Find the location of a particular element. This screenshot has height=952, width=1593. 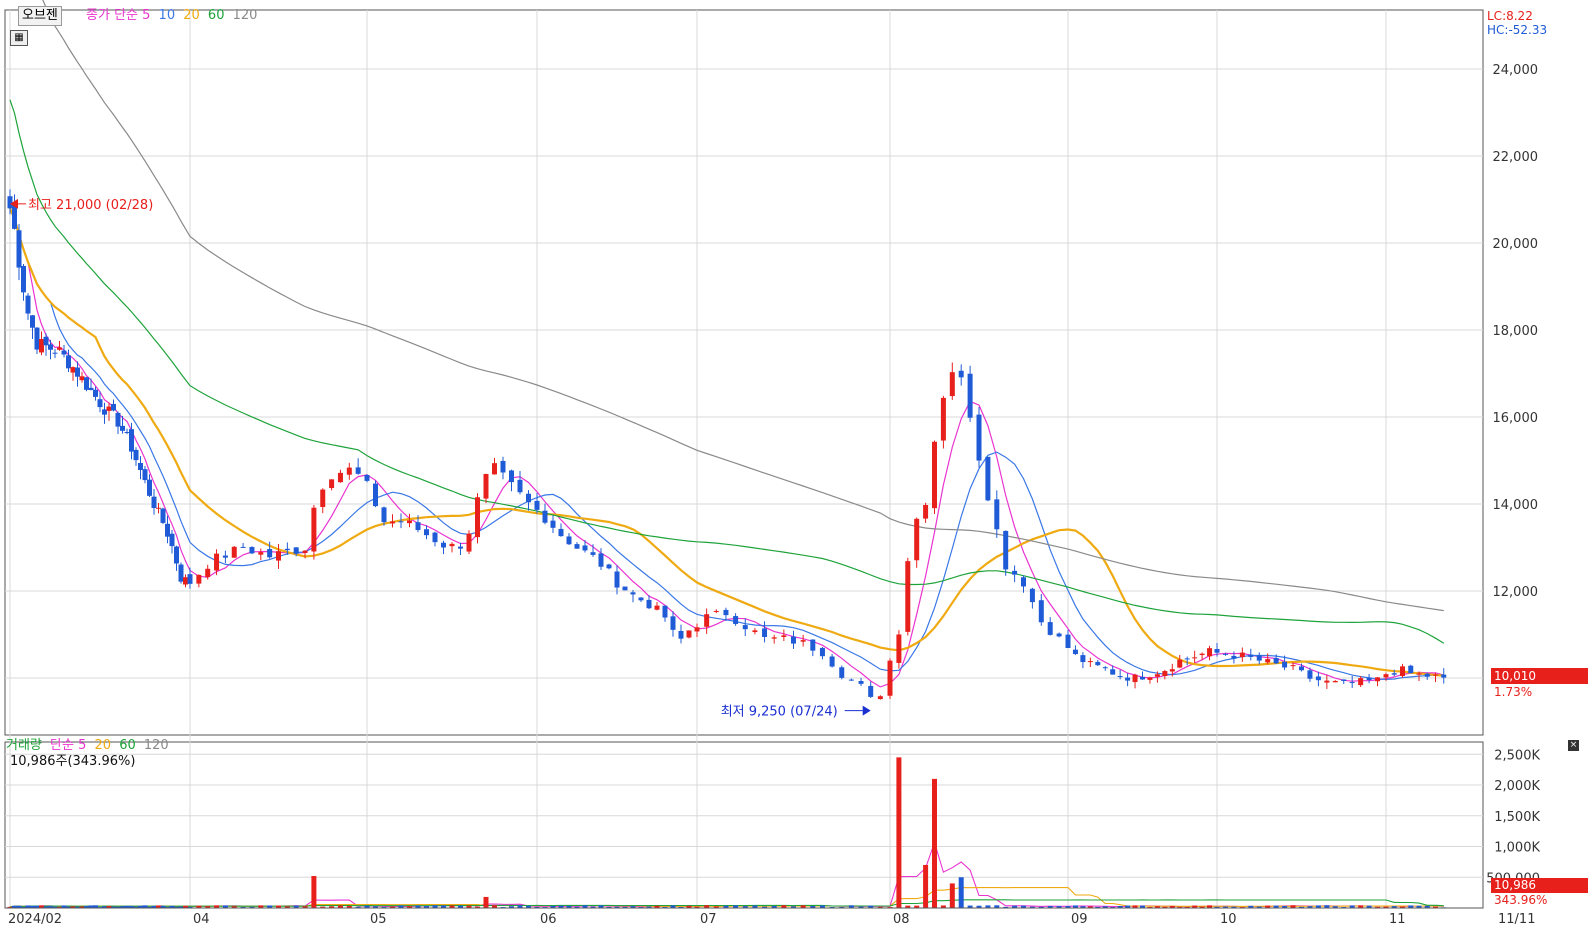

close-icon: × is located at coordinates (1573, 745).